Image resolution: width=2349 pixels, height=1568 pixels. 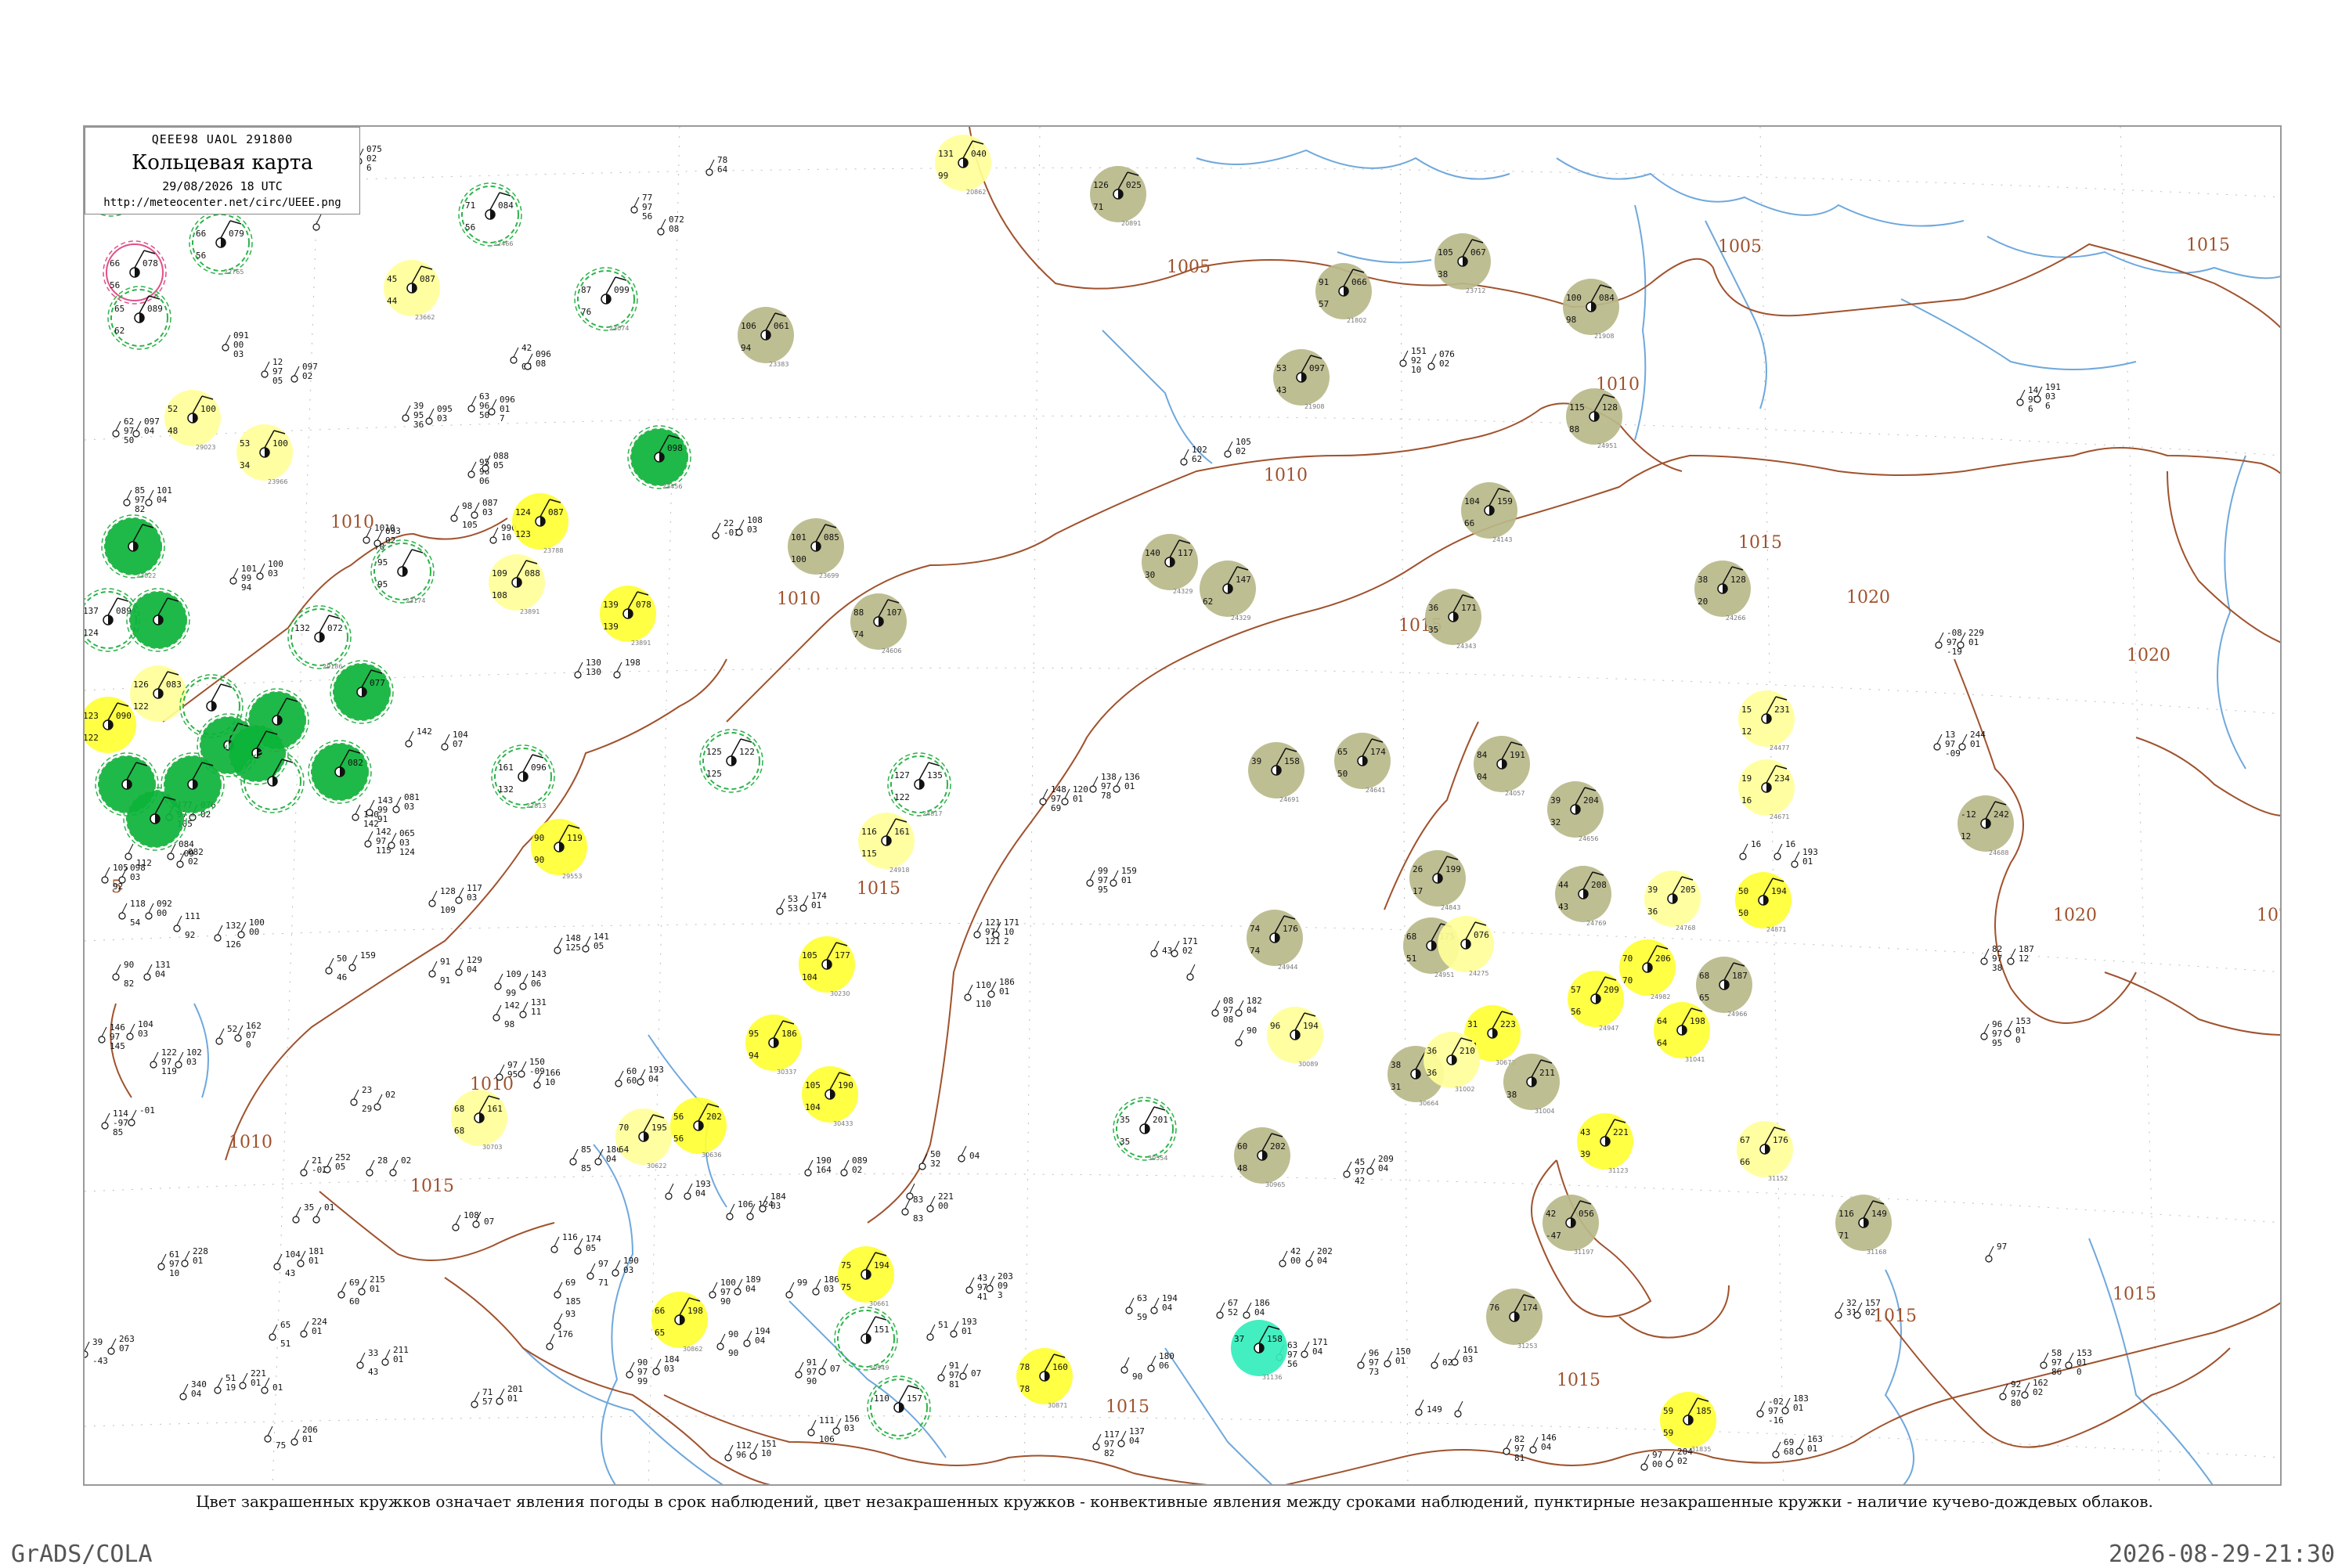 I want to click on station-plot-small: 19404, so click(x=1164, y=1303).